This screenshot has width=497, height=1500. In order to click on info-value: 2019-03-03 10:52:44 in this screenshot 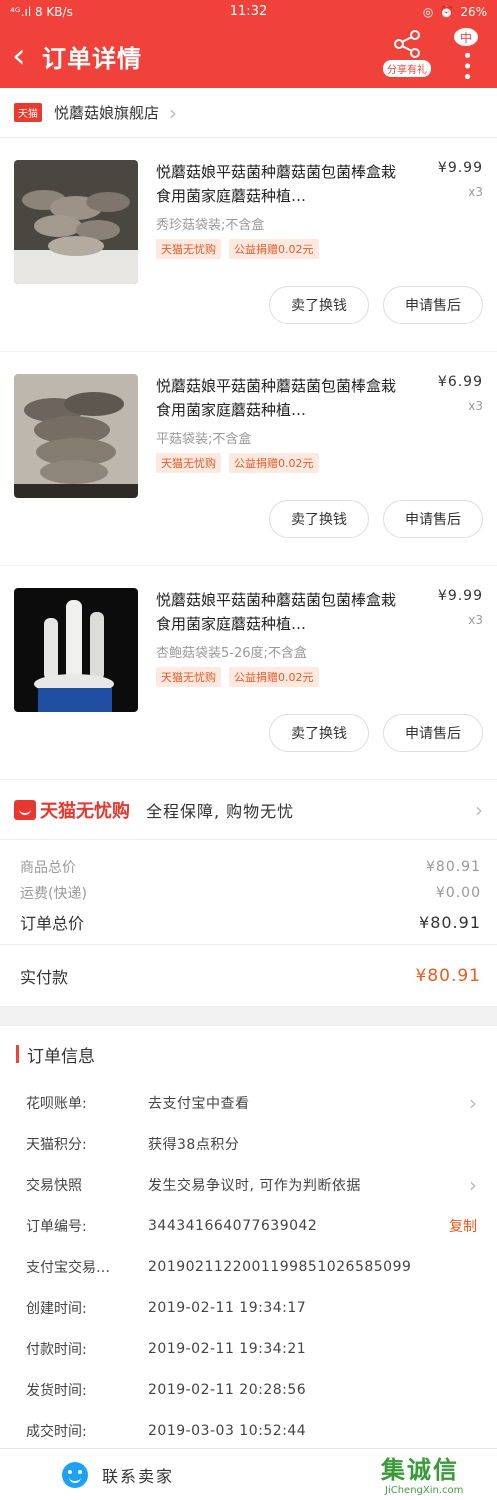, I will do `click(227, 1430)`.